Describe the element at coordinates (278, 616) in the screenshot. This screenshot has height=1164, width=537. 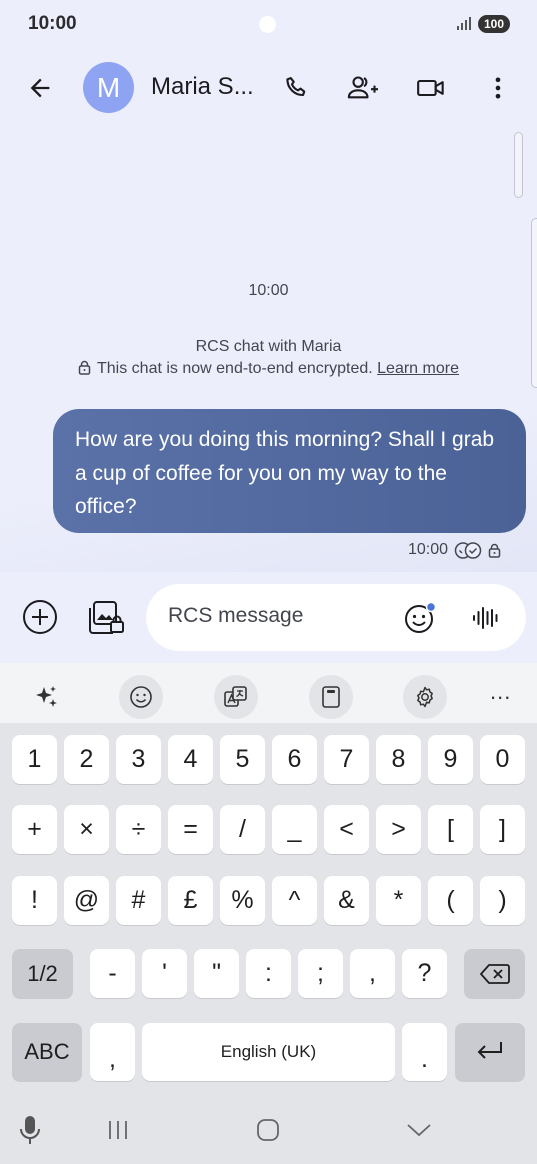
I see `message-input` at that location.